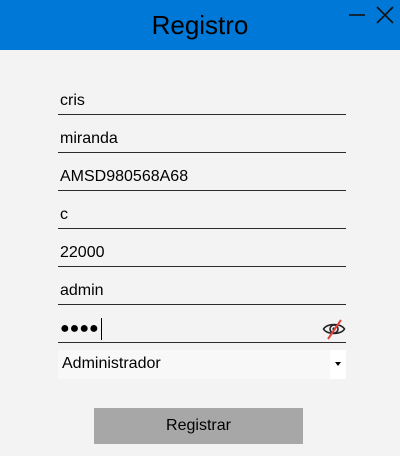 The width and height of the screenshot is (400, 456). Describe the element at coordinates (111, 363) in the screenshot. I see `role-select-value: Administrador` at that location.